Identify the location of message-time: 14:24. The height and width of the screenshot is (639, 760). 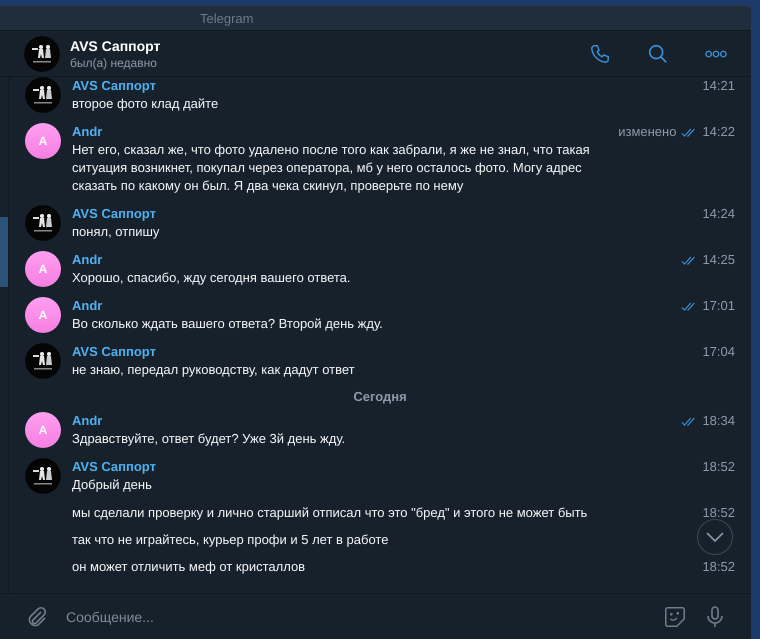
(718, 214).